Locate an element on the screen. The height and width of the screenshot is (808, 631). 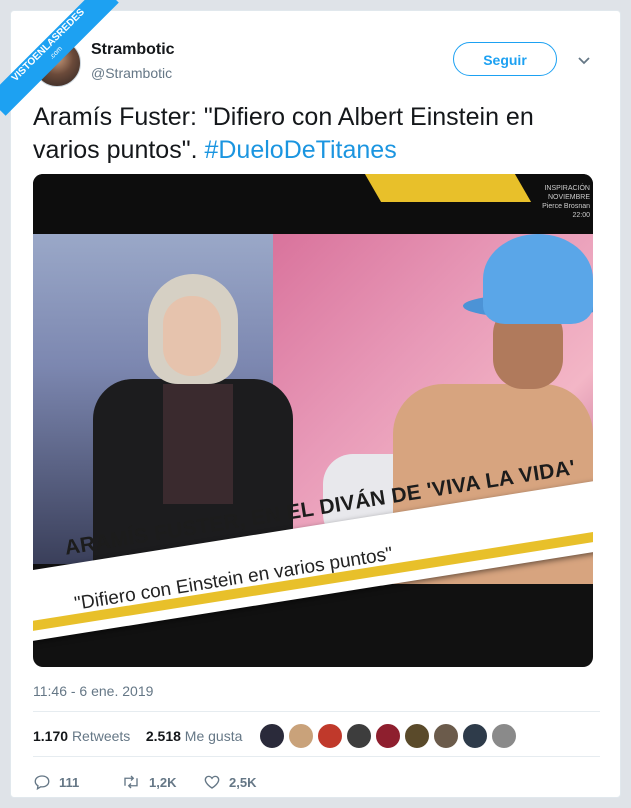
photo-yellow-strip is located at coordinates (448, 188).